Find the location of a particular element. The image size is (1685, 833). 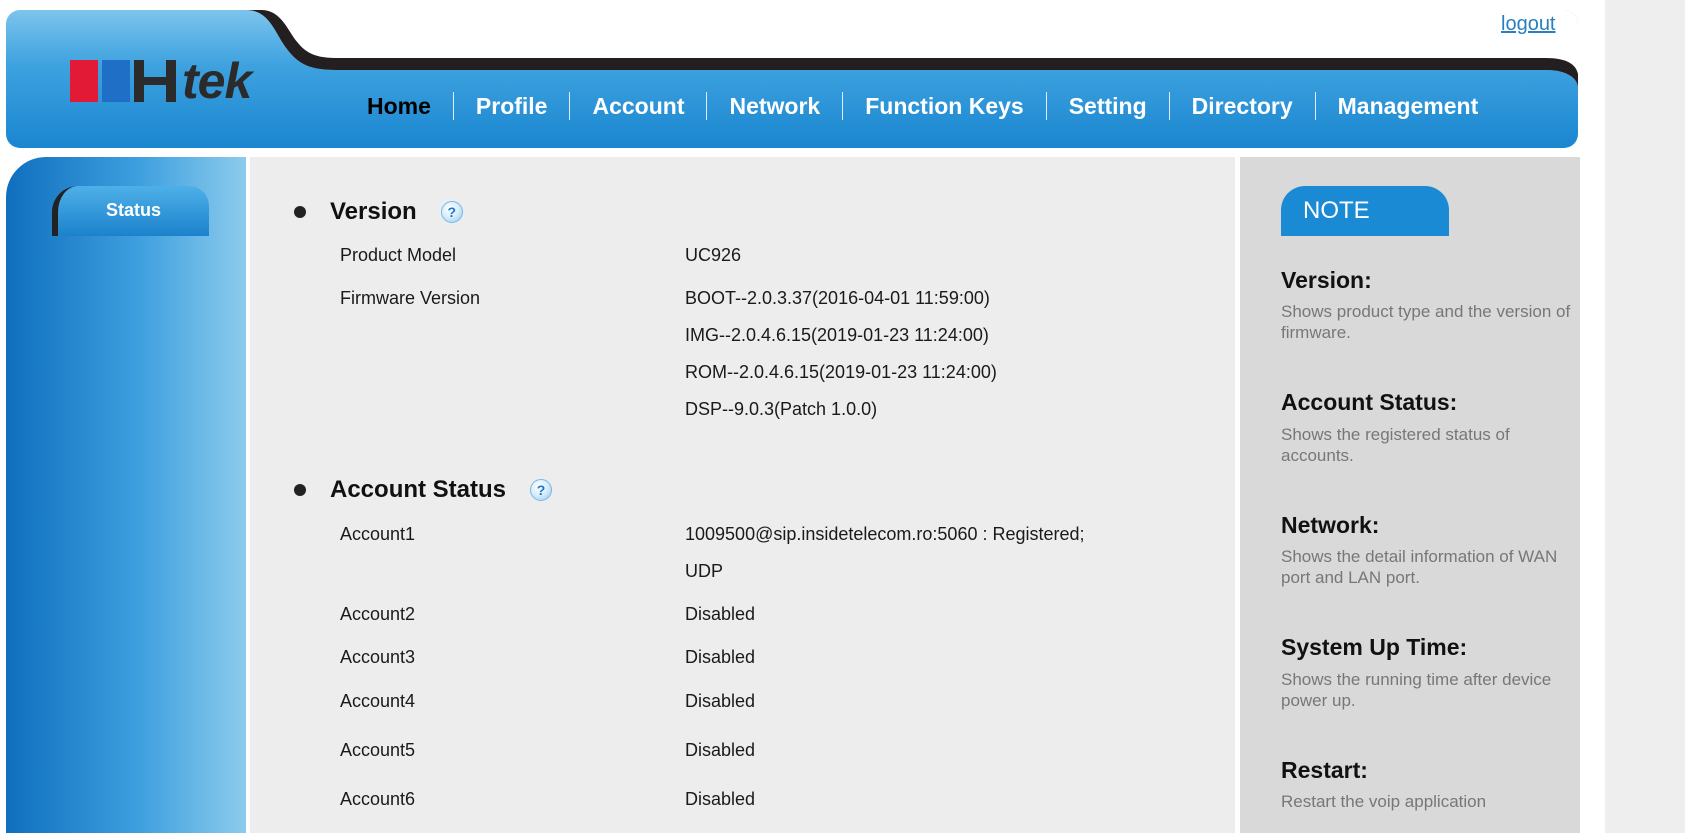

note-restart-text: Restart the voip application is located at coordinates (1384, 801).